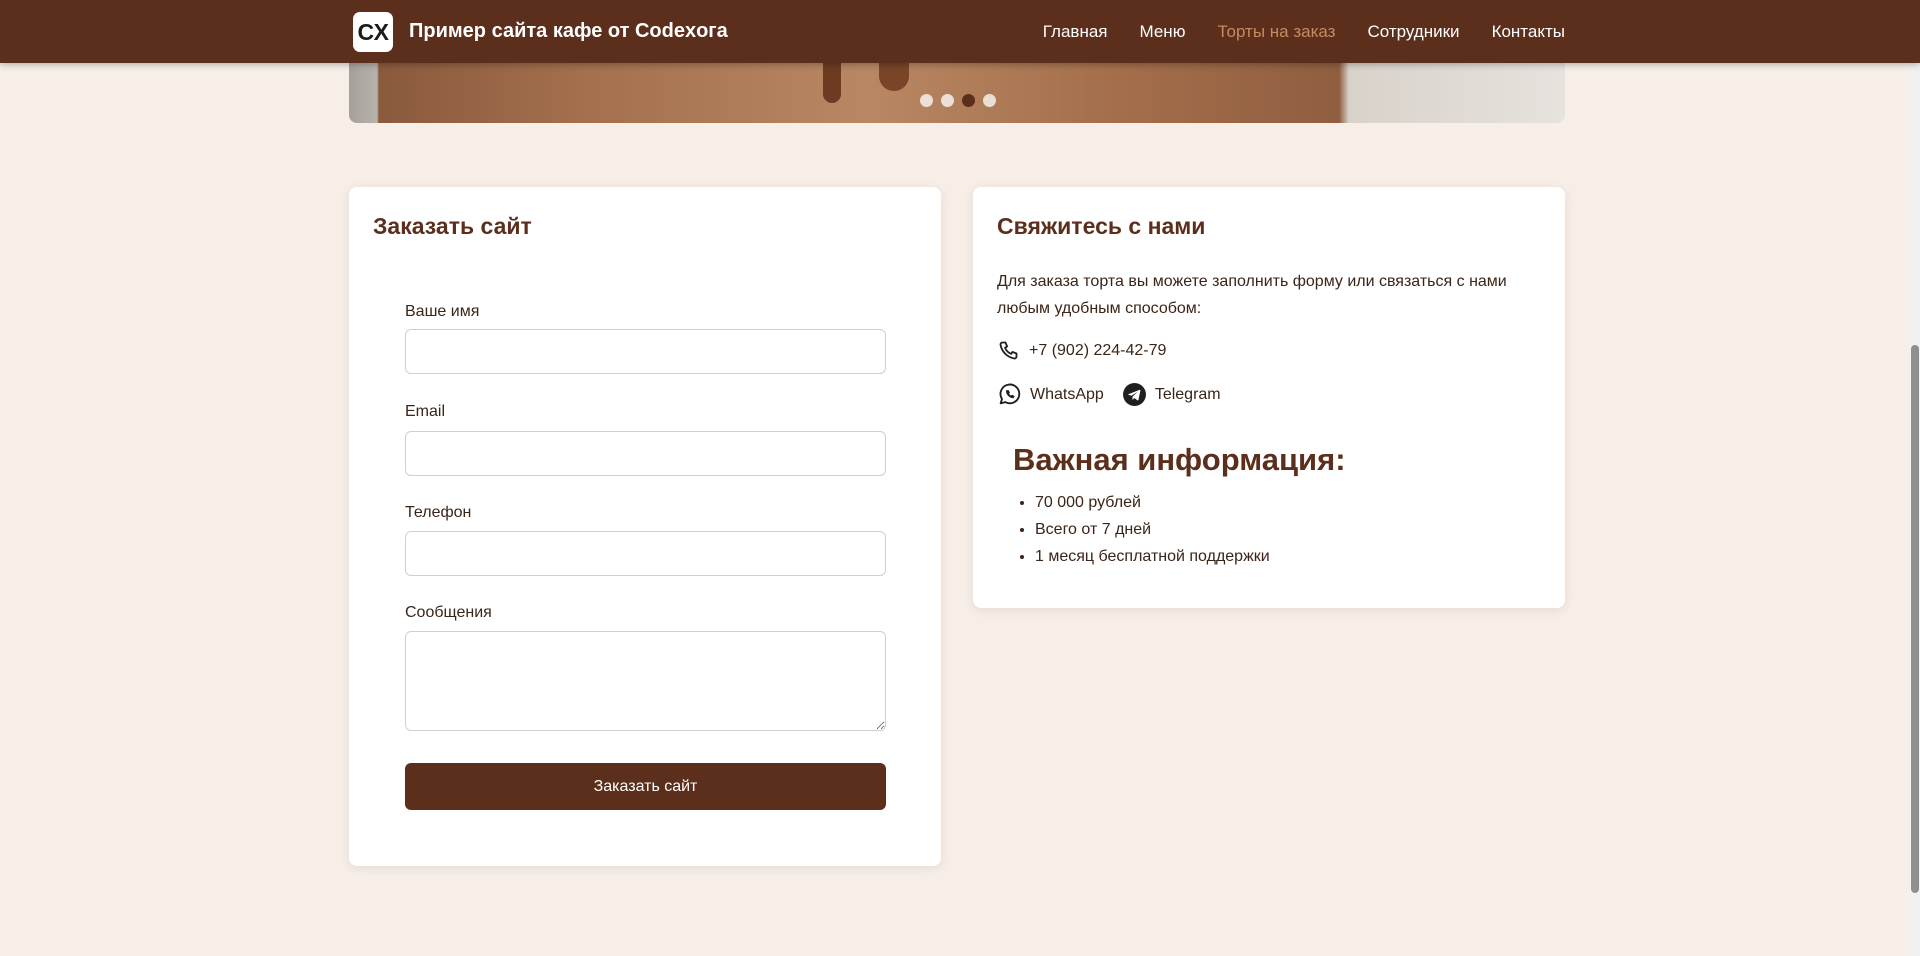 Image resolution: width=1920 pixels, height=956 pixels. What do you see at coordinates (568, 31) in the screenshot?
I see `site-title: Пример сайта кафе от Codexога` at bounding box center [568, 31].